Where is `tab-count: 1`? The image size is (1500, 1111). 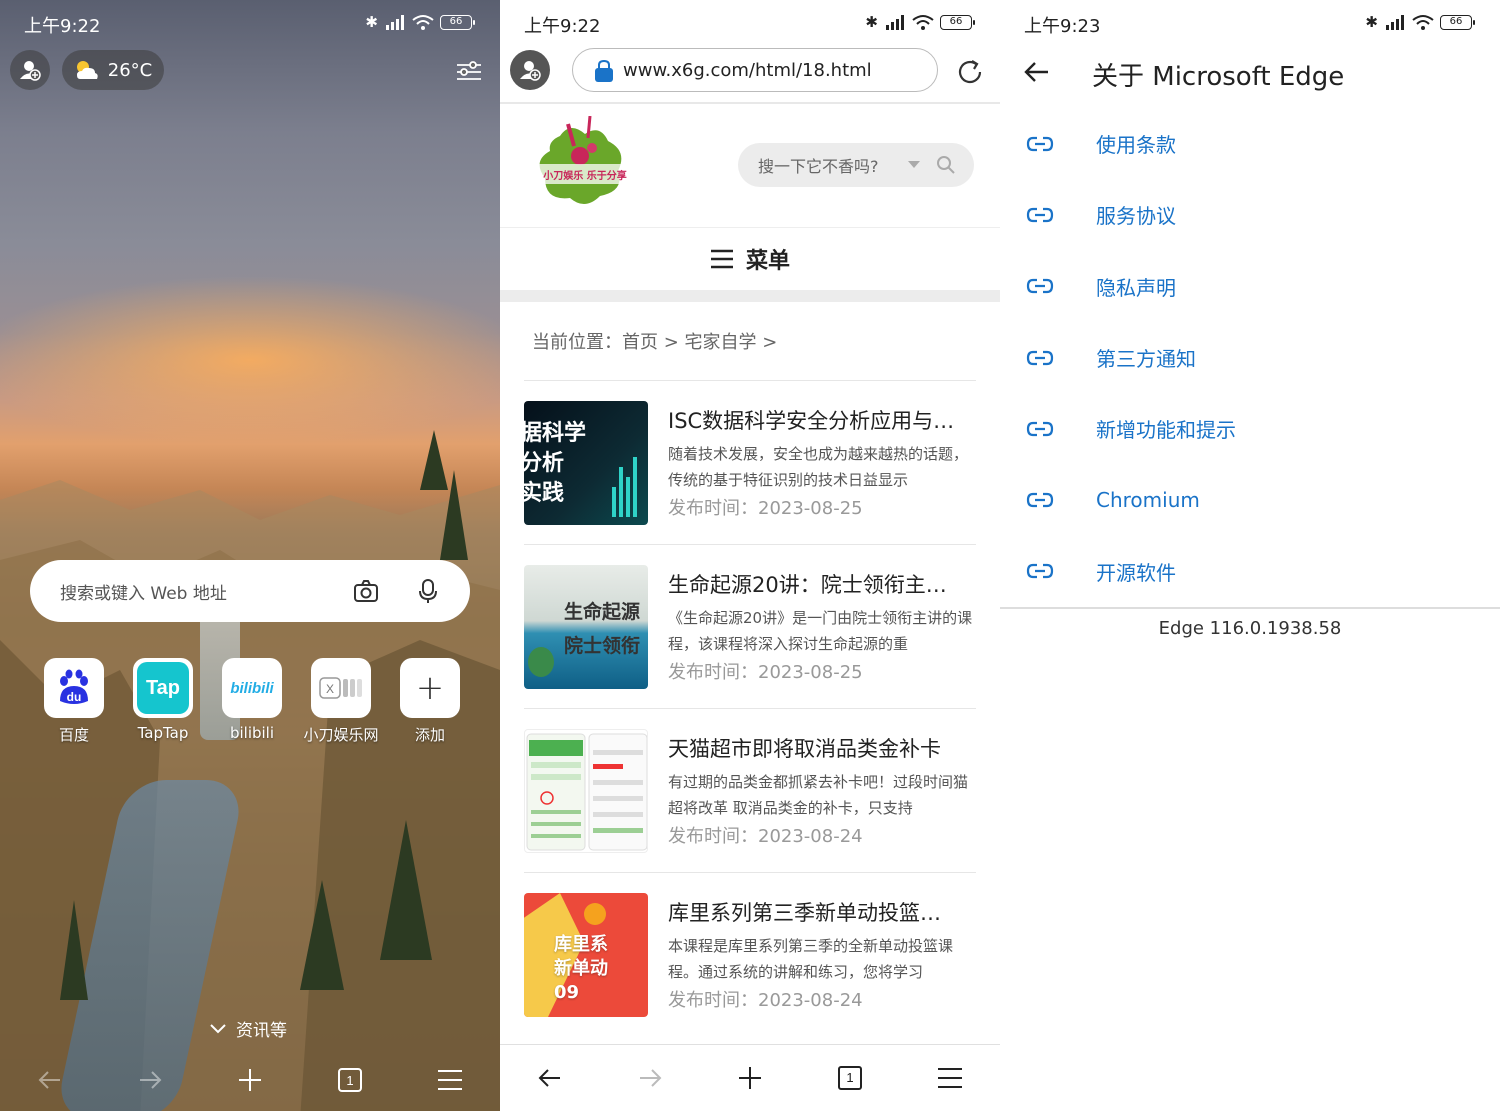
tab-count: 1 is located at coordinates (850, 1078).